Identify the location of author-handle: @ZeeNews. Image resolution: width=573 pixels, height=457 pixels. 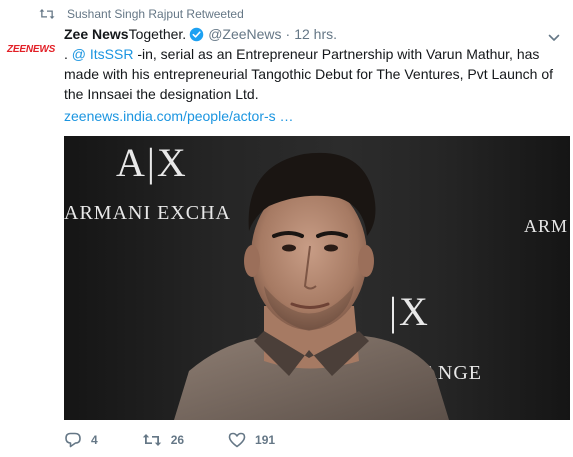
(244, 34).